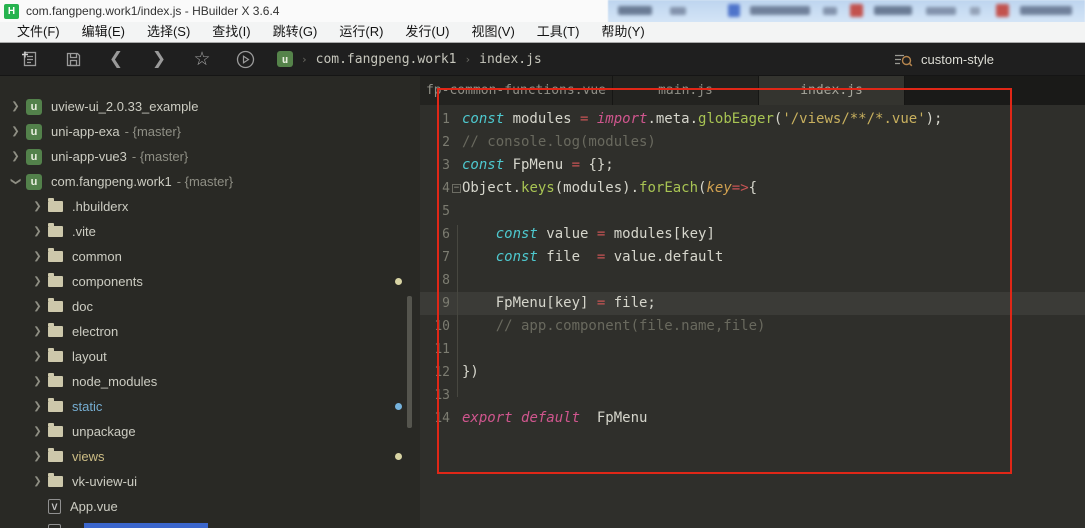 This screenshot has width=1085, height=528. I want to click on code-line-14: 14 export default FpMenu, so click(752, 418).